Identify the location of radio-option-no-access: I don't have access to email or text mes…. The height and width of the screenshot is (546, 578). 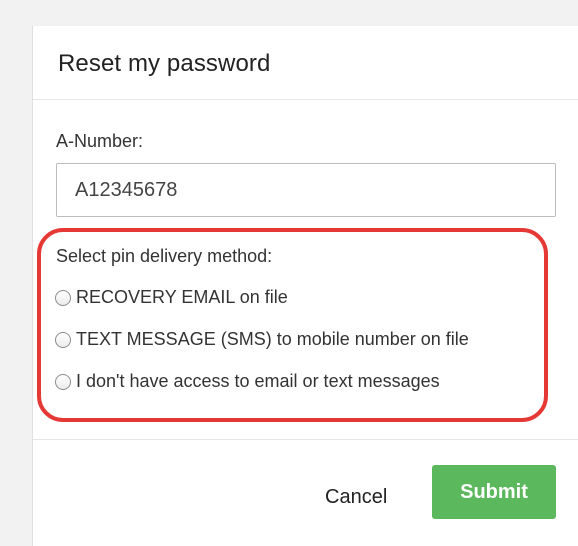
(247, 381).